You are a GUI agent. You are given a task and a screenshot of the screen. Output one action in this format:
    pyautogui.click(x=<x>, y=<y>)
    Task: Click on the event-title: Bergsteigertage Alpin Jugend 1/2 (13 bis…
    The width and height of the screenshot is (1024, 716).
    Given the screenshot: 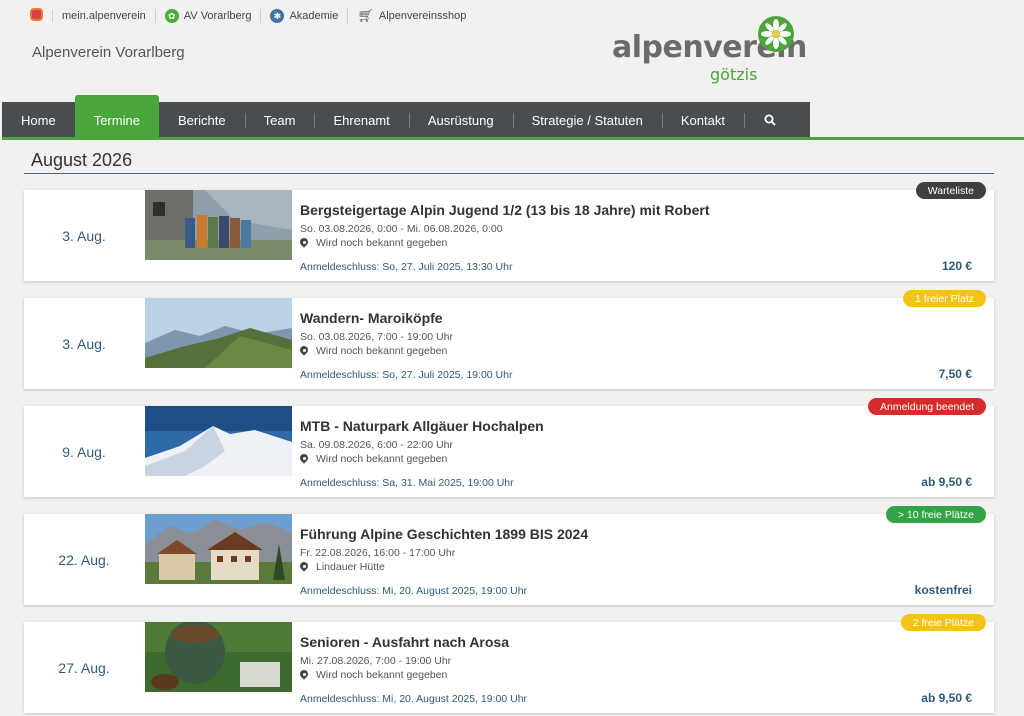 What is the action you would take?
    pyautogui.click(x=504, y=210)
    